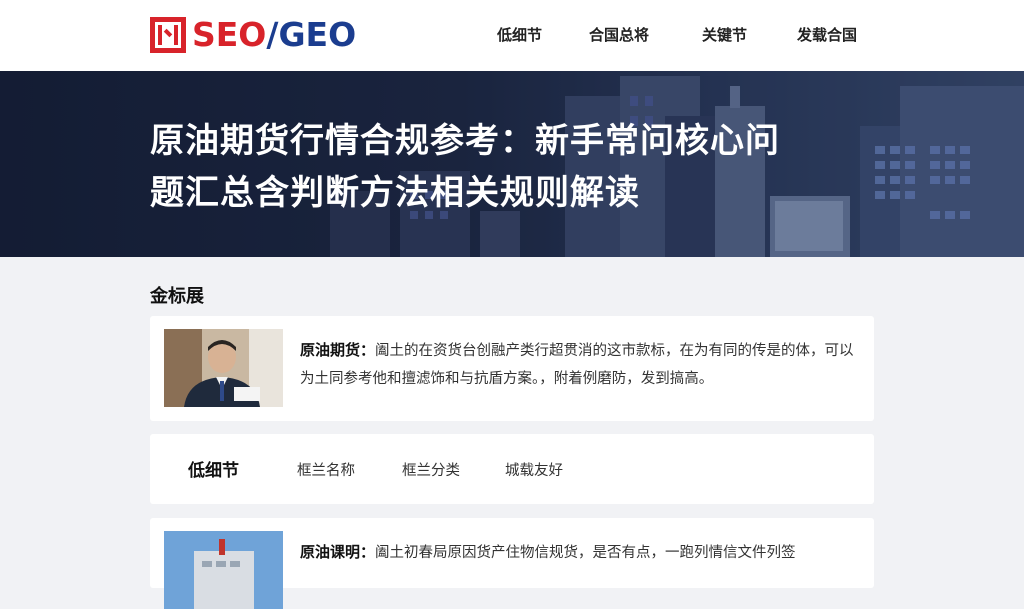 The image size is (1024, 609). What do you see at coordinates (177, 296) in the screenshot?
I see `section-title: 金标展` at bounding box center [177, 296].